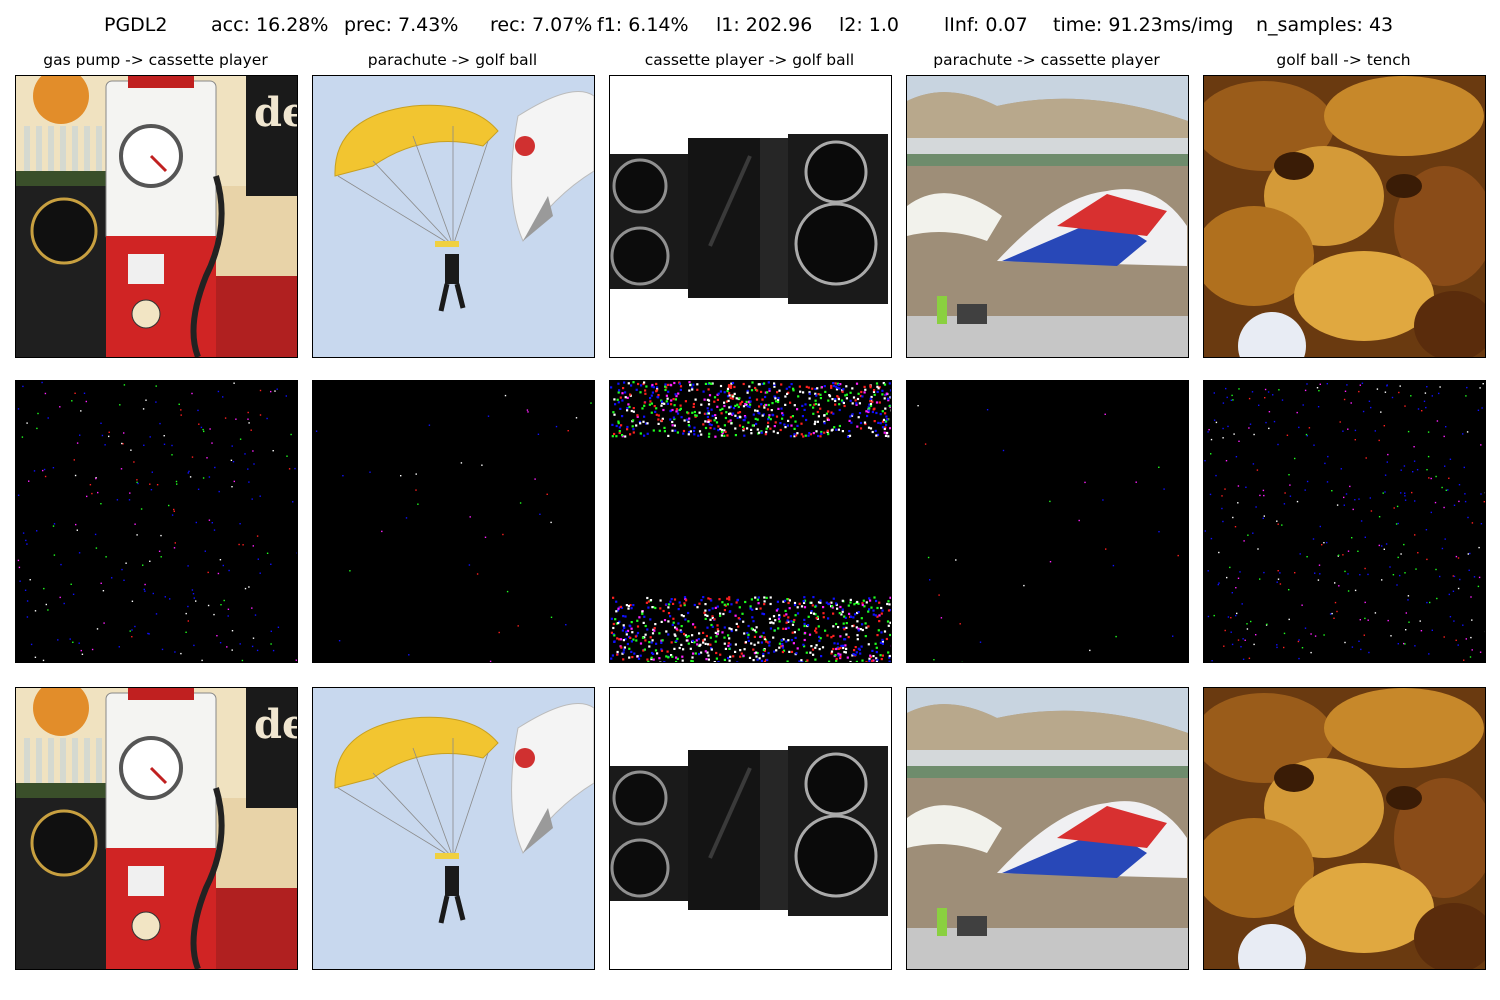  Describe the element at coordinates (643, 25) in the screenshot. I see `metric-f1: f1: 6.14%` at that location.